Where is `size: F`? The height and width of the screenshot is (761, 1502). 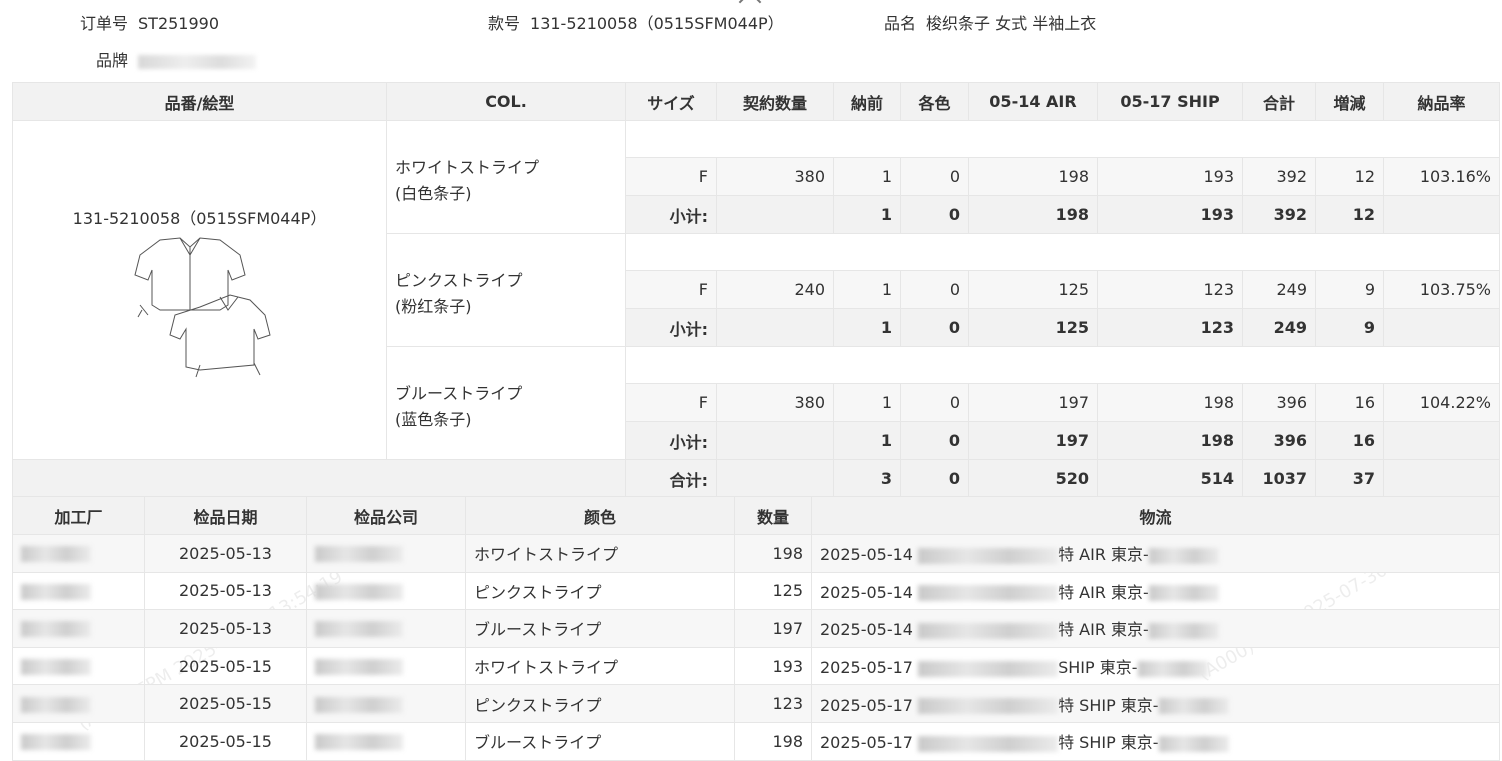
size: F is located at coordinates (671, 289).